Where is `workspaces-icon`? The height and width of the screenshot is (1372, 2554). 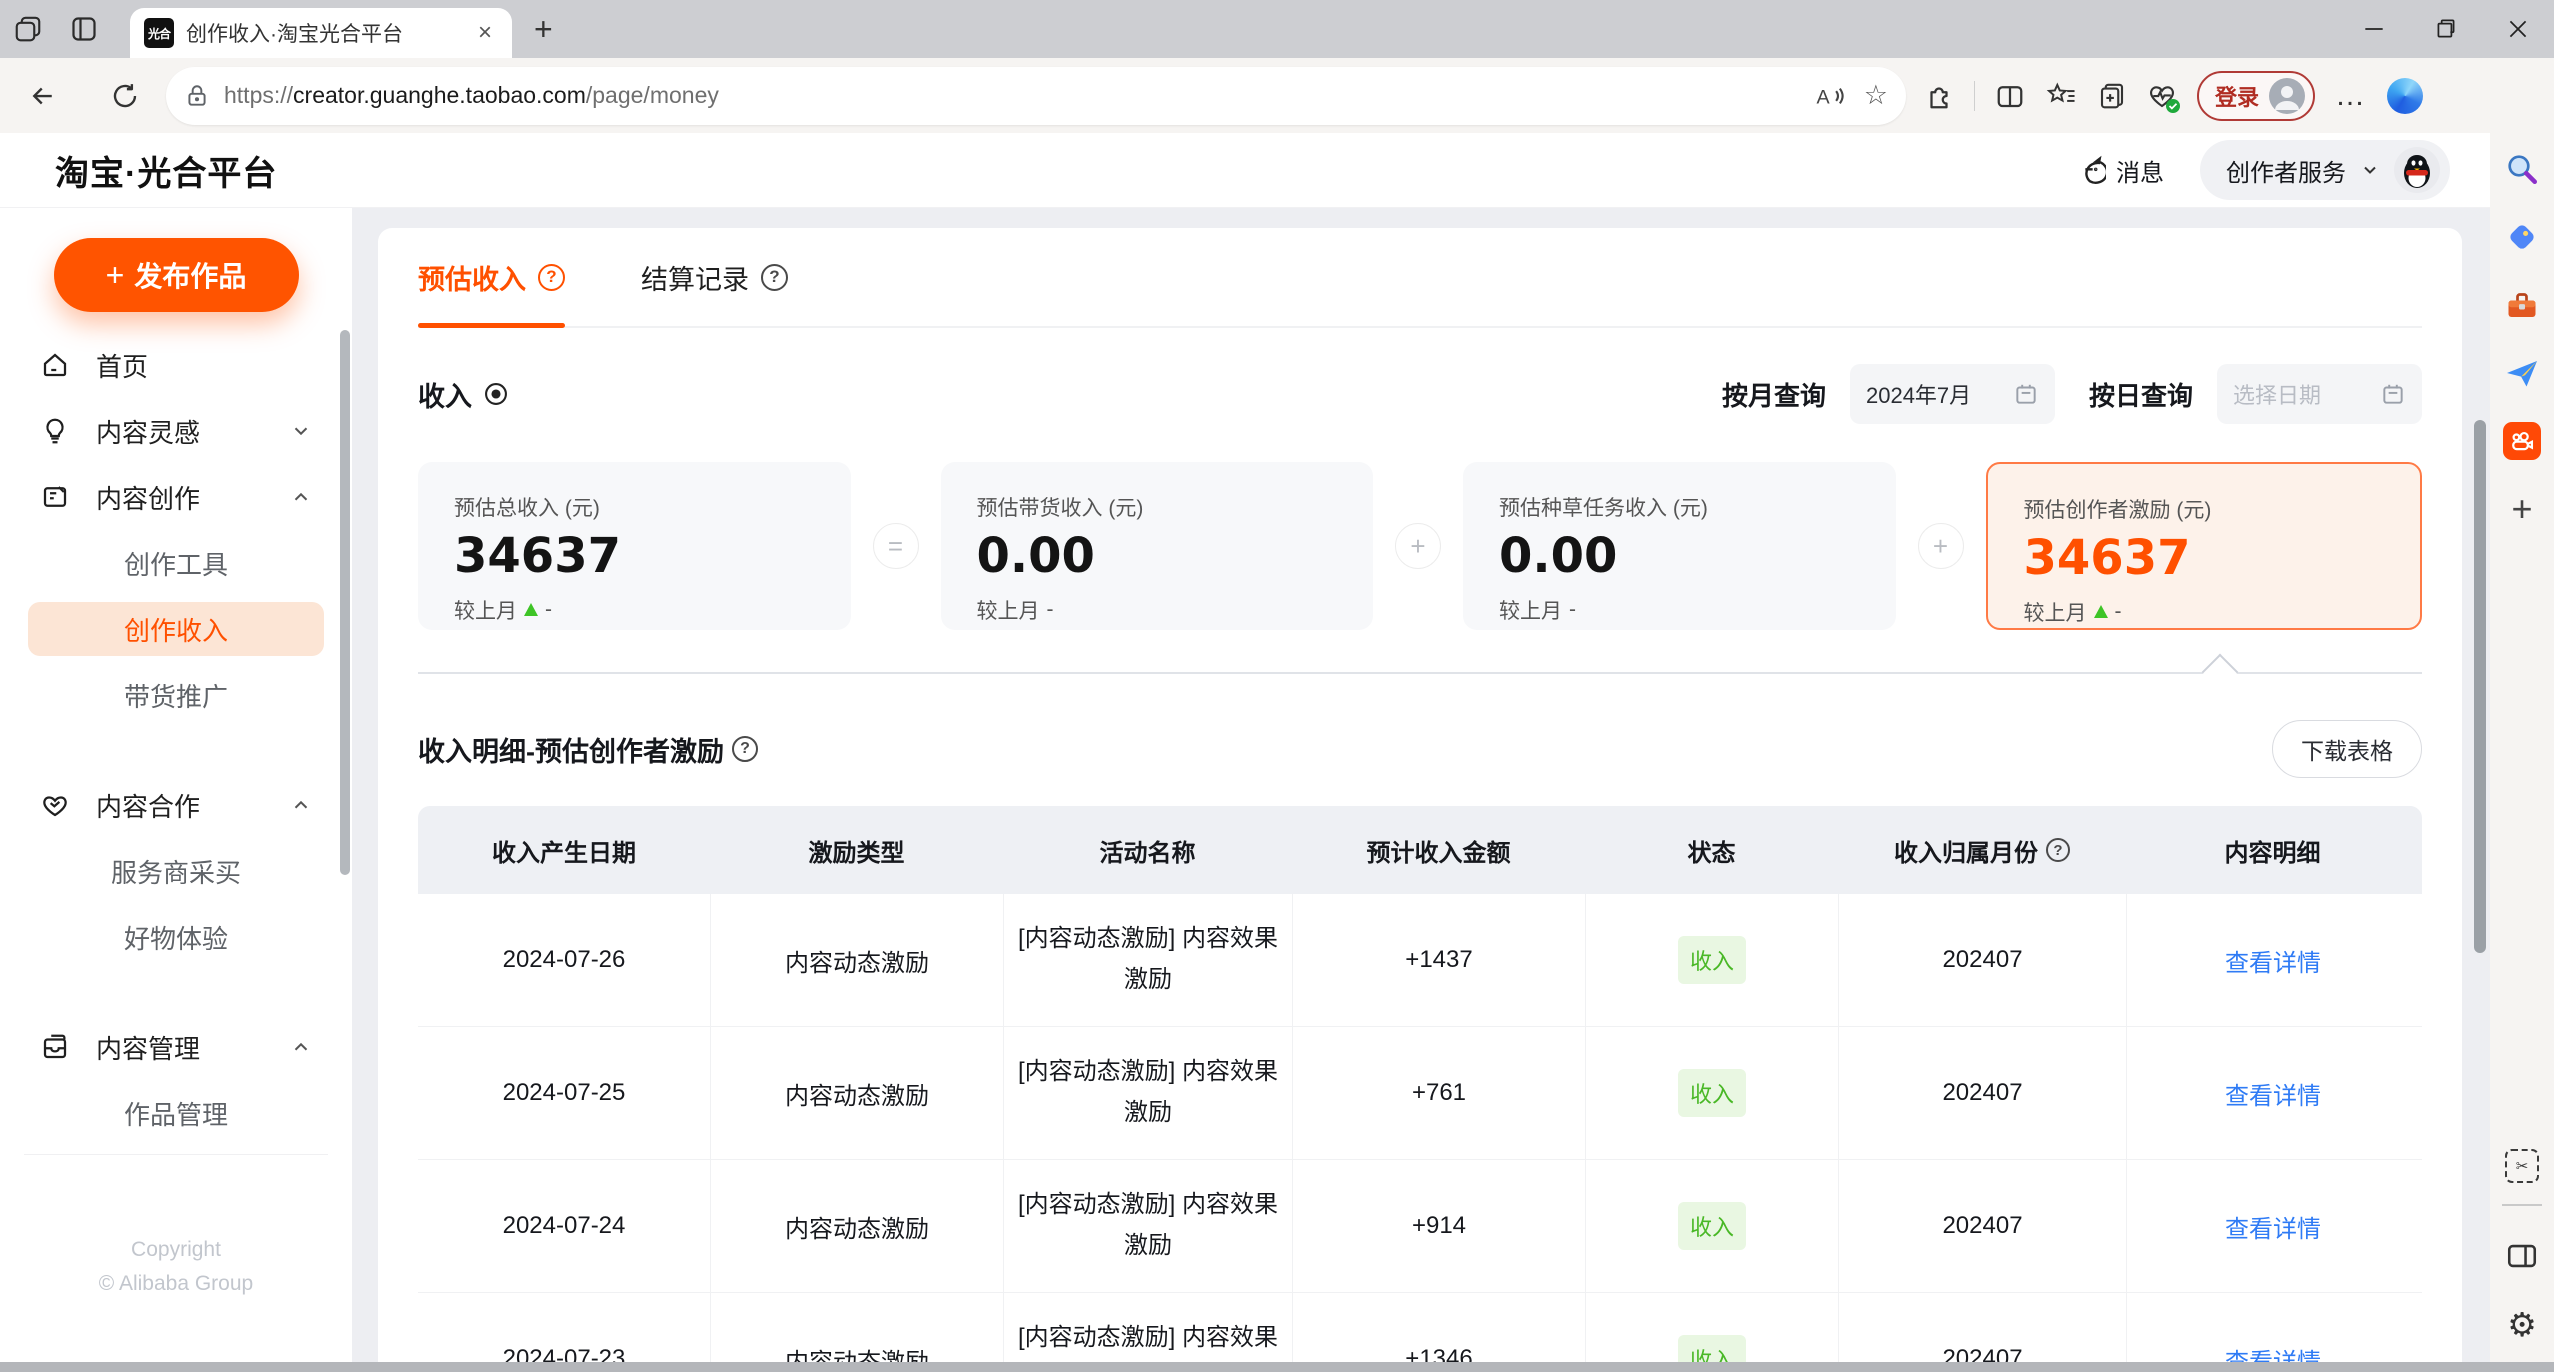
workspaces-icon is located at coordinates (28, 29).